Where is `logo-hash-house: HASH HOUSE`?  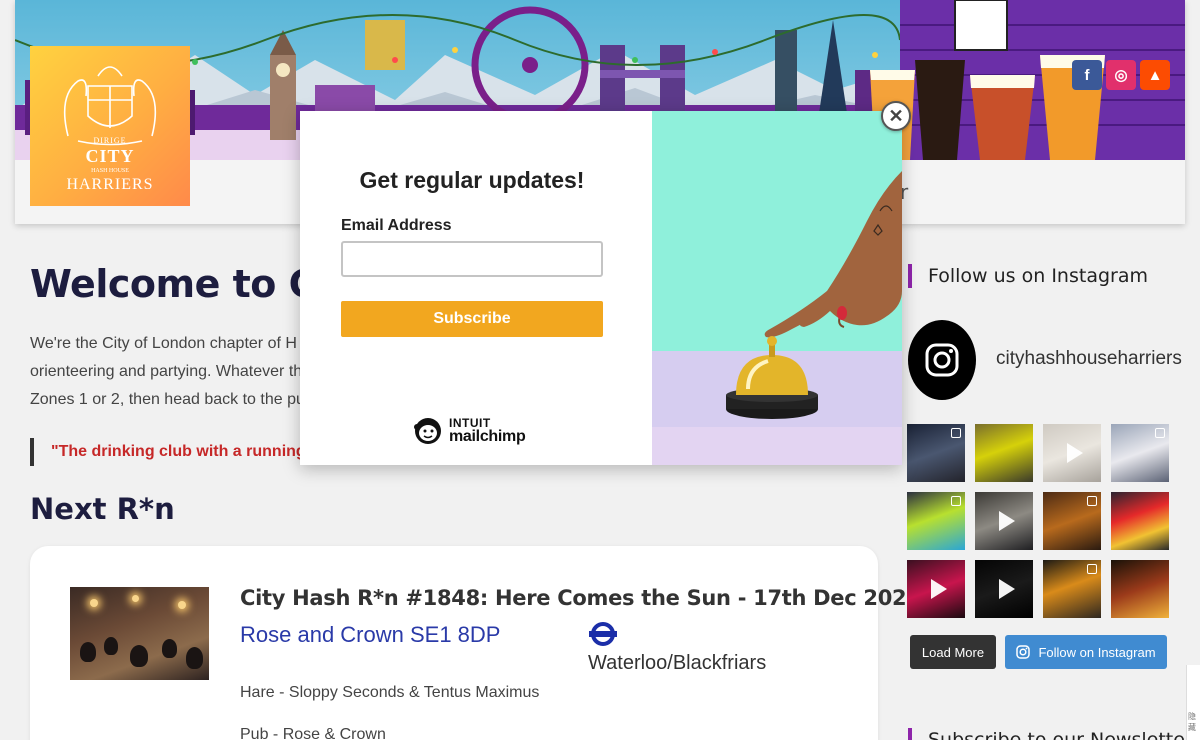 logo-hash-house: HASH HOUSE is located at coordinates (110, 171).